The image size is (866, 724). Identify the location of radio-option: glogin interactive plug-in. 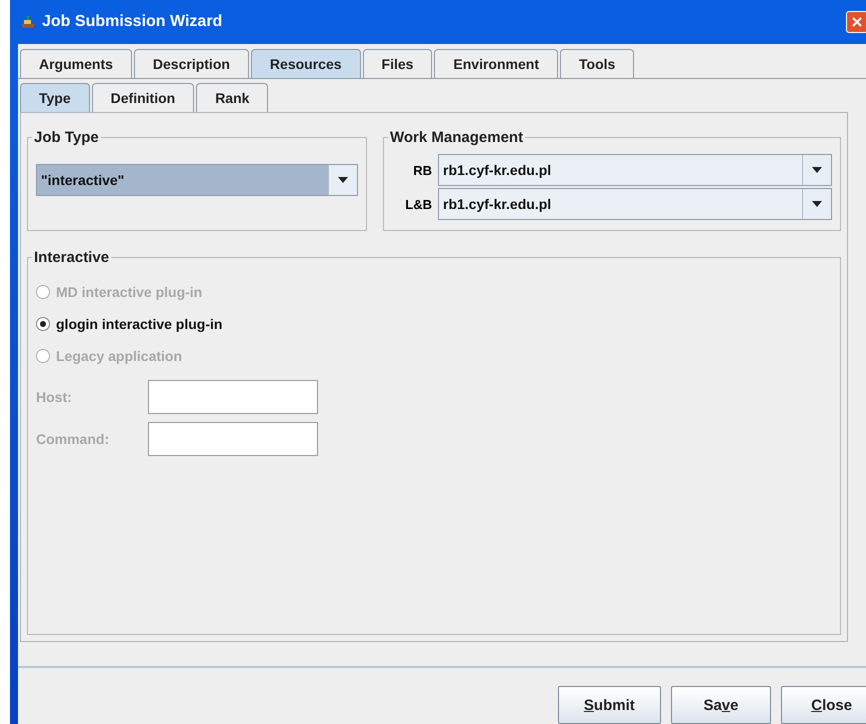
(434, 324).